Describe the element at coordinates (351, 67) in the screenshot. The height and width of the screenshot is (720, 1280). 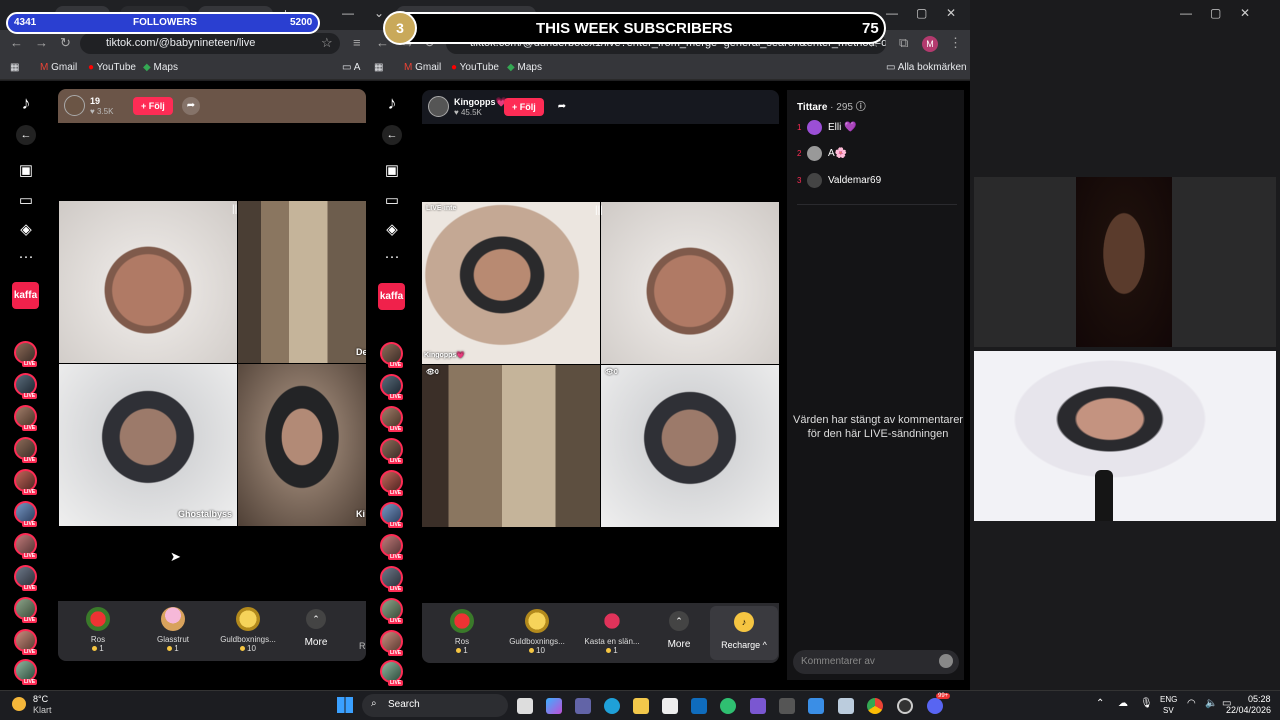
I see `bookmark-folder: ▭ A` at that location.